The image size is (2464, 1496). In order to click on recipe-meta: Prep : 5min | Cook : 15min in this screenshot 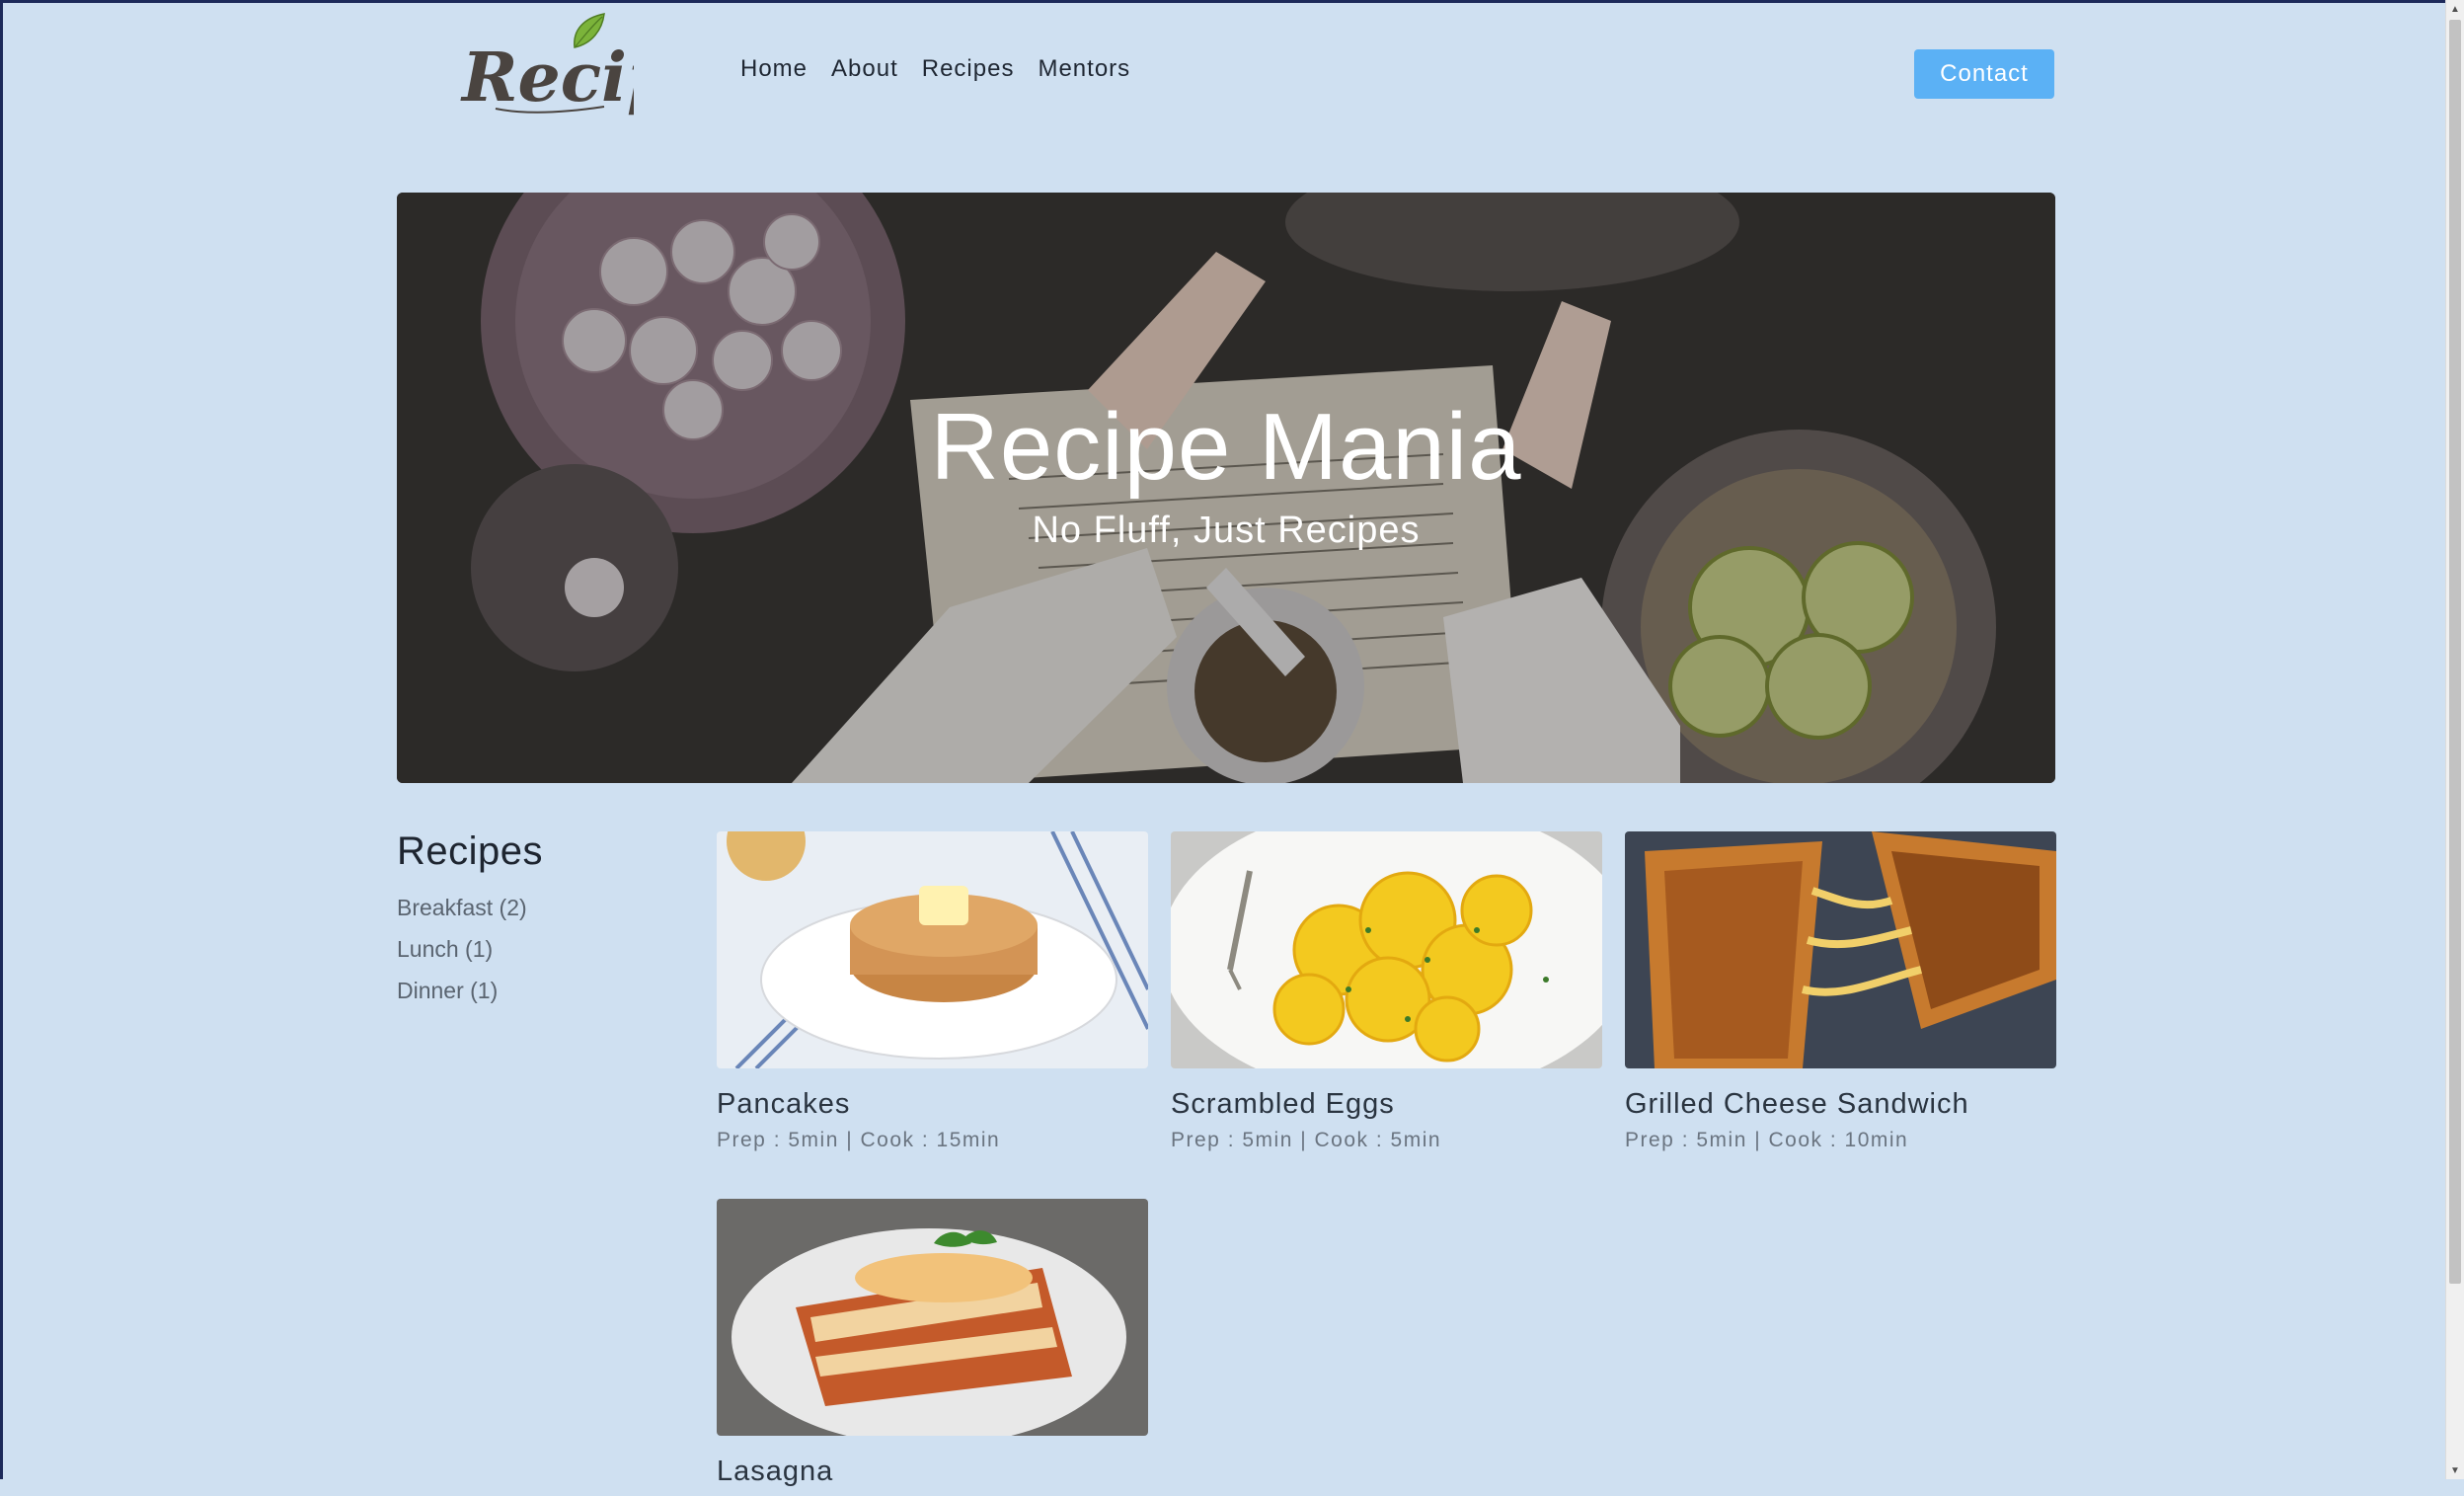, I will do `click(859, 1140)`.